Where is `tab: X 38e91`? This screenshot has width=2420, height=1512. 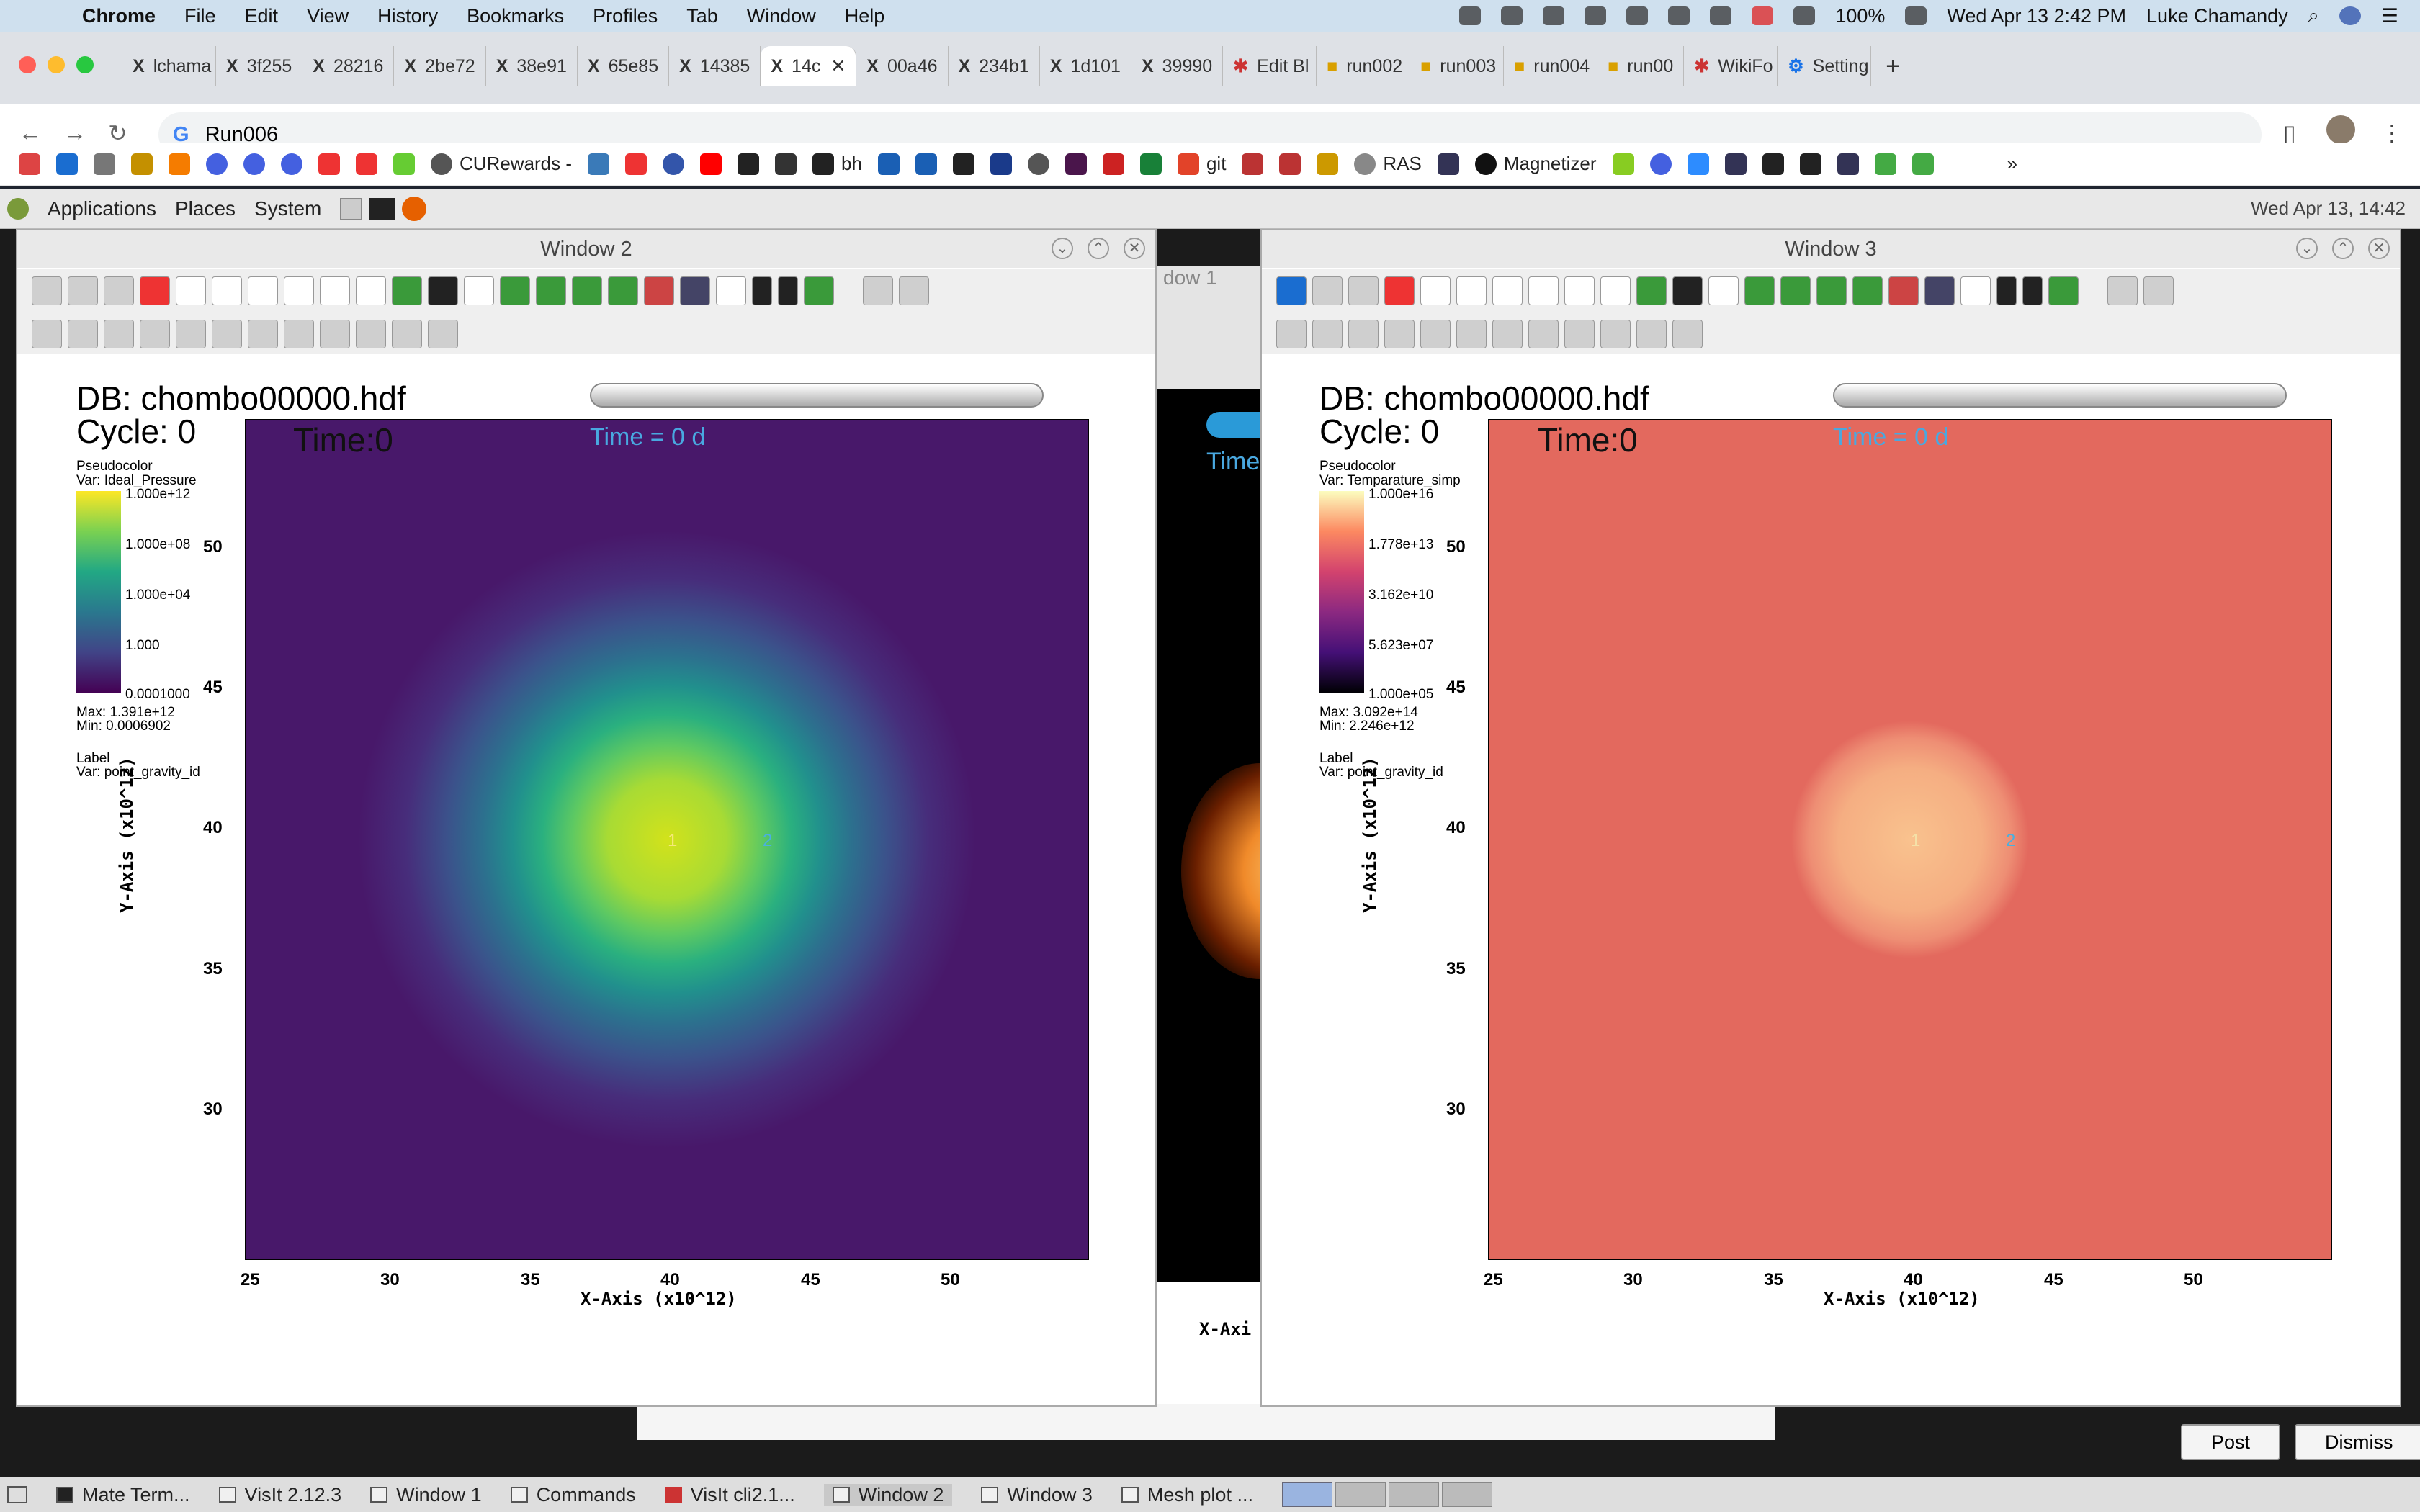 tab: X 38e91 is located at coordinates (532, 66).